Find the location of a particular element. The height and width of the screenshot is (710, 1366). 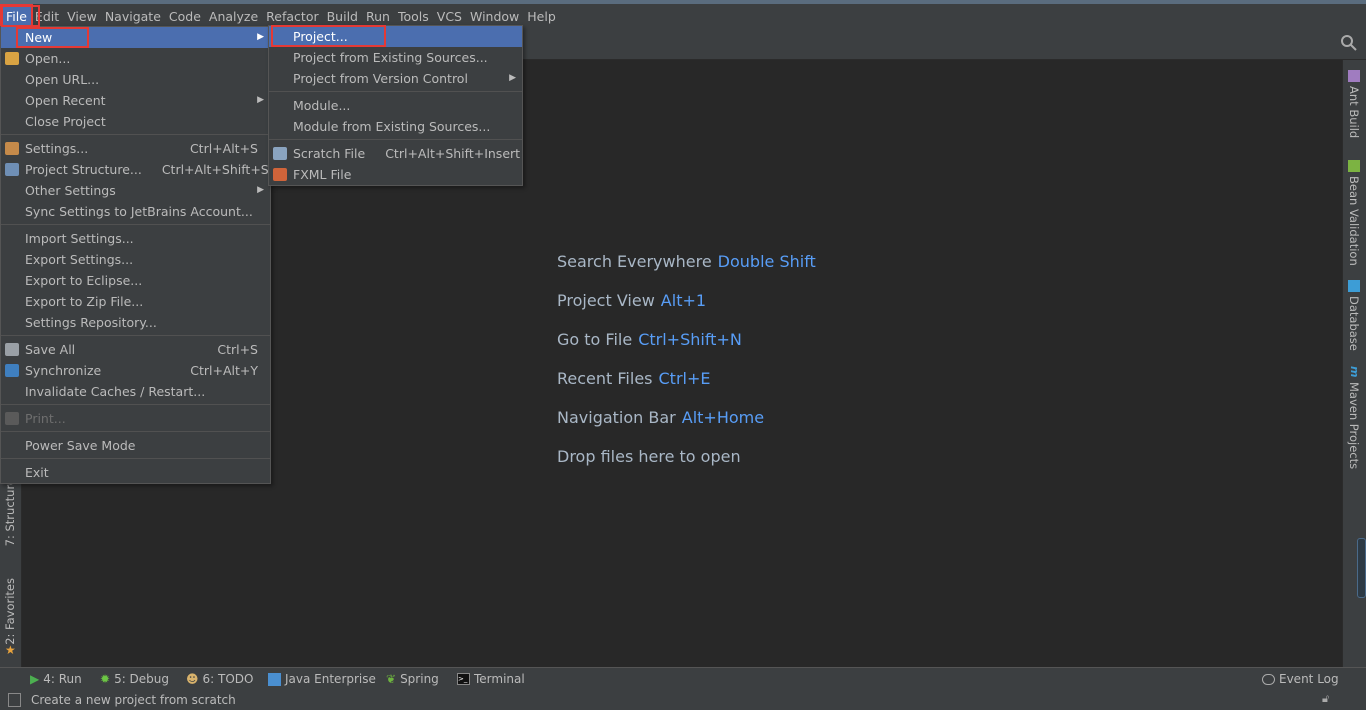

menu-item-exit: Exit is located at coordinates (135, 472).